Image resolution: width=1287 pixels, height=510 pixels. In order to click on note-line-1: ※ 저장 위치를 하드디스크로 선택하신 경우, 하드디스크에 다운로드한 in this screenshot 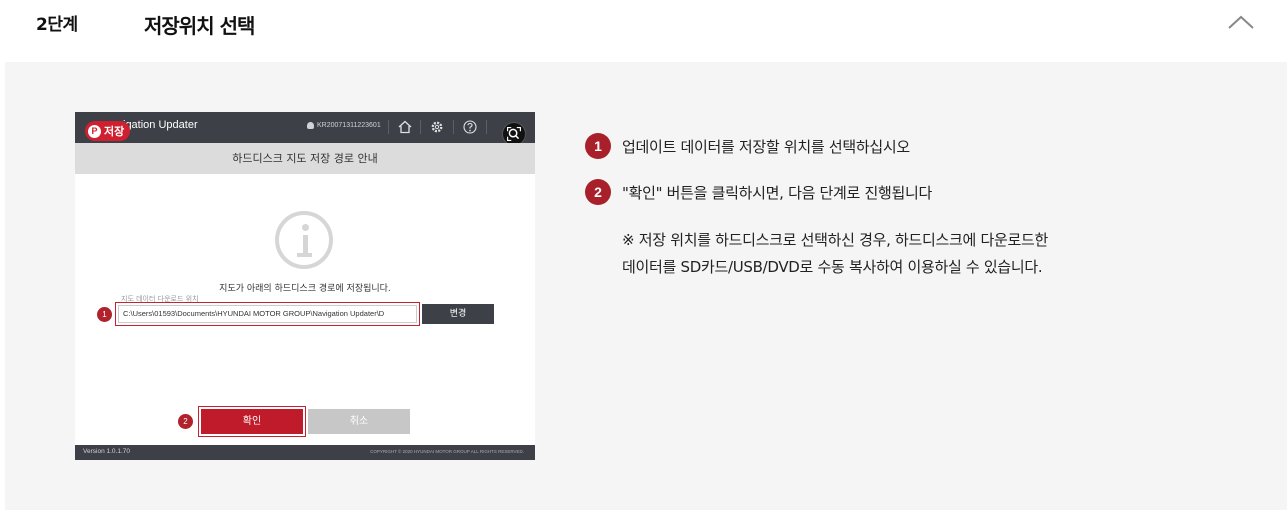, I will do `click(835, 240)`.